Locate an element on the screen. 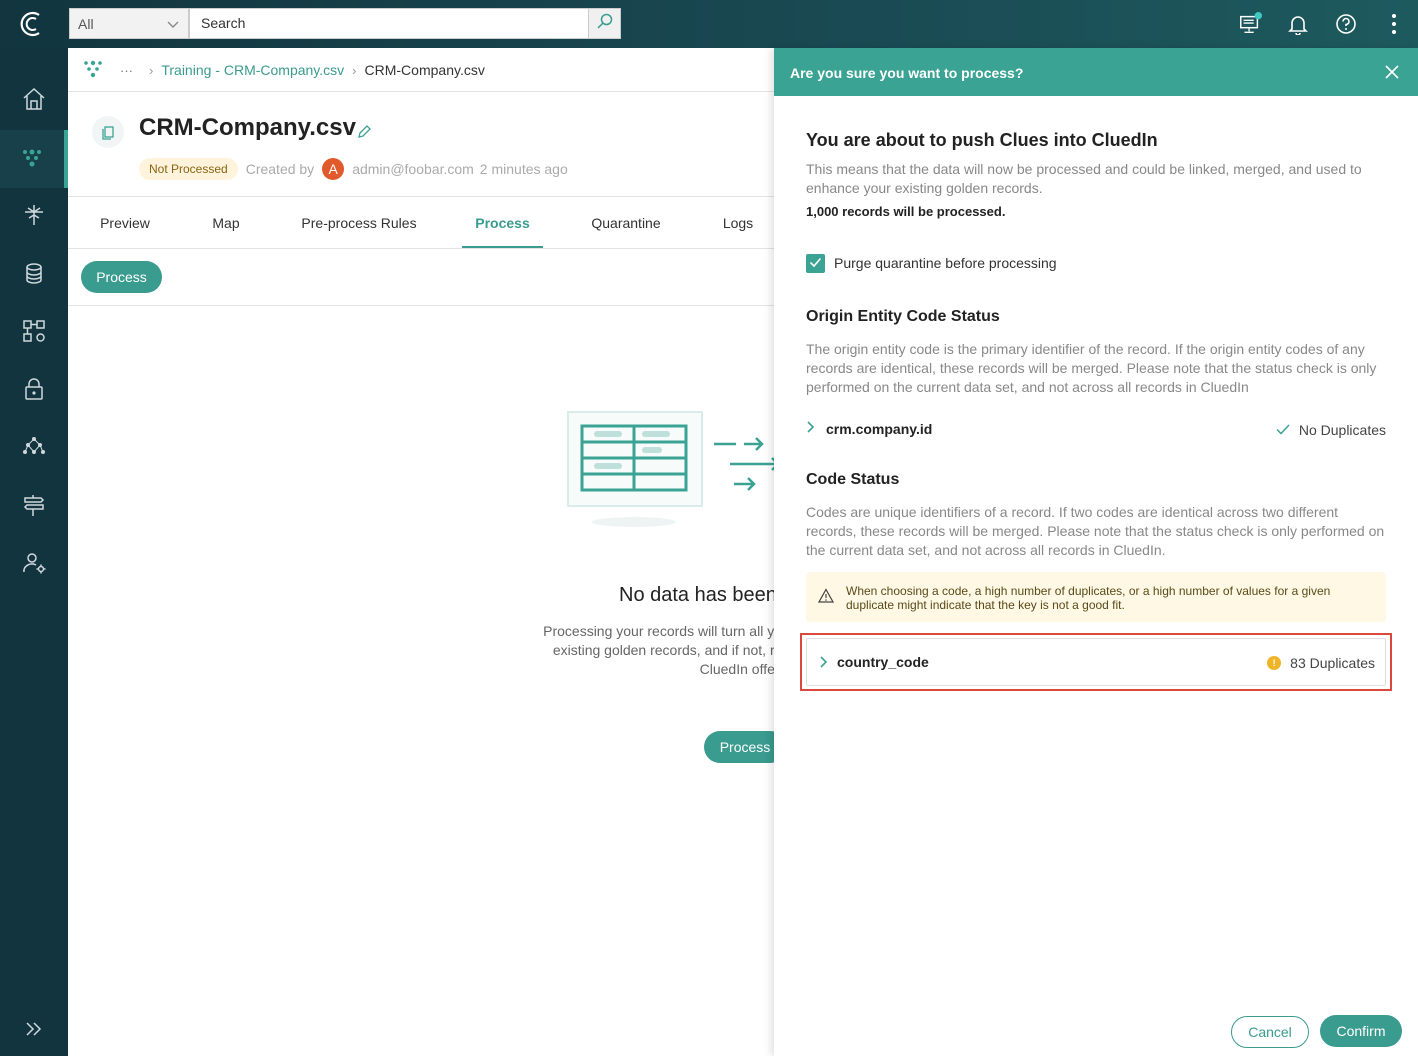 Image resolution: width=1418 pixels, height=1056 pixels. empty-state-process-button: Process is located at coordinates (739, 747).